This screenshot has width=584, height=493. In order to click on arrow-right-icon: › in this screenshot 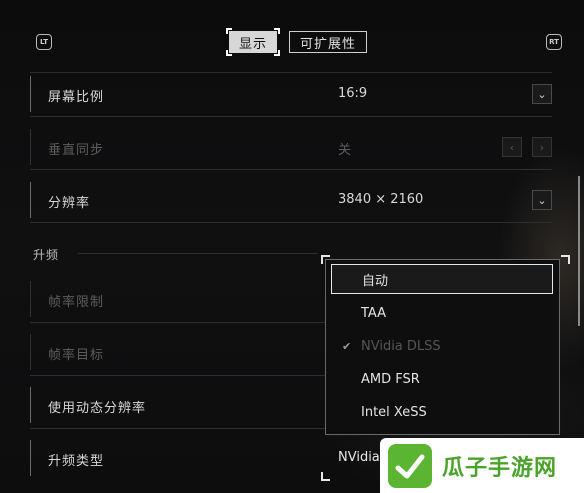, I will do `click(542, 147)`.